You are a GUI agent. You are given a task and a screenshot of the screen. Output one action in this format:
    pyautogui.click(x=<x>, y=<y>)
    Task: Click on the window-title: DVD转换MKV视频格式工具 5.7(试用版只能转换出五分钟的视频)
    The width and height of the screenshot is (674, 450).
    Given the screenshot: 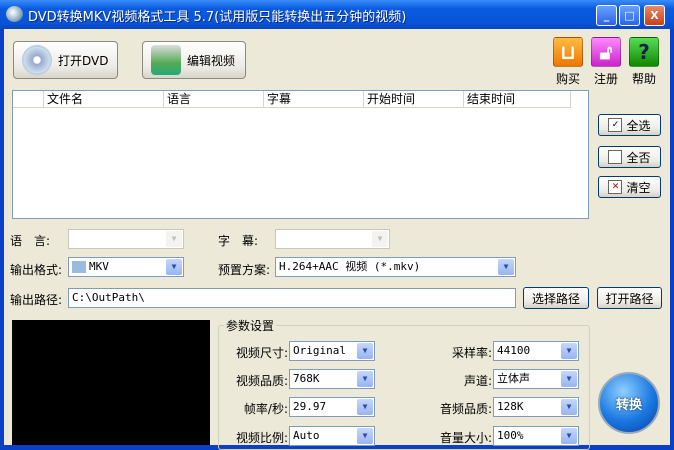 What is the action you would take?
    pyautogui.click(x=217, y=17)
    